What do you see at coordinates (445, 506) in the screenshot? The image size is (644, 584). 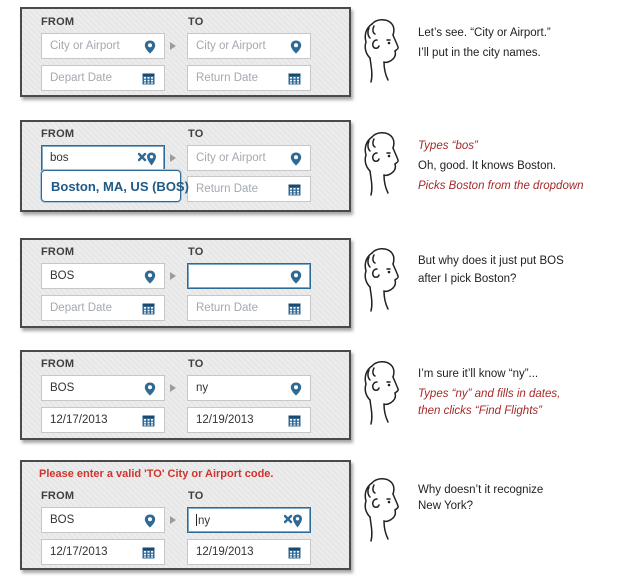 I see `comment-line: New York?` at bounding box center [445, 506].